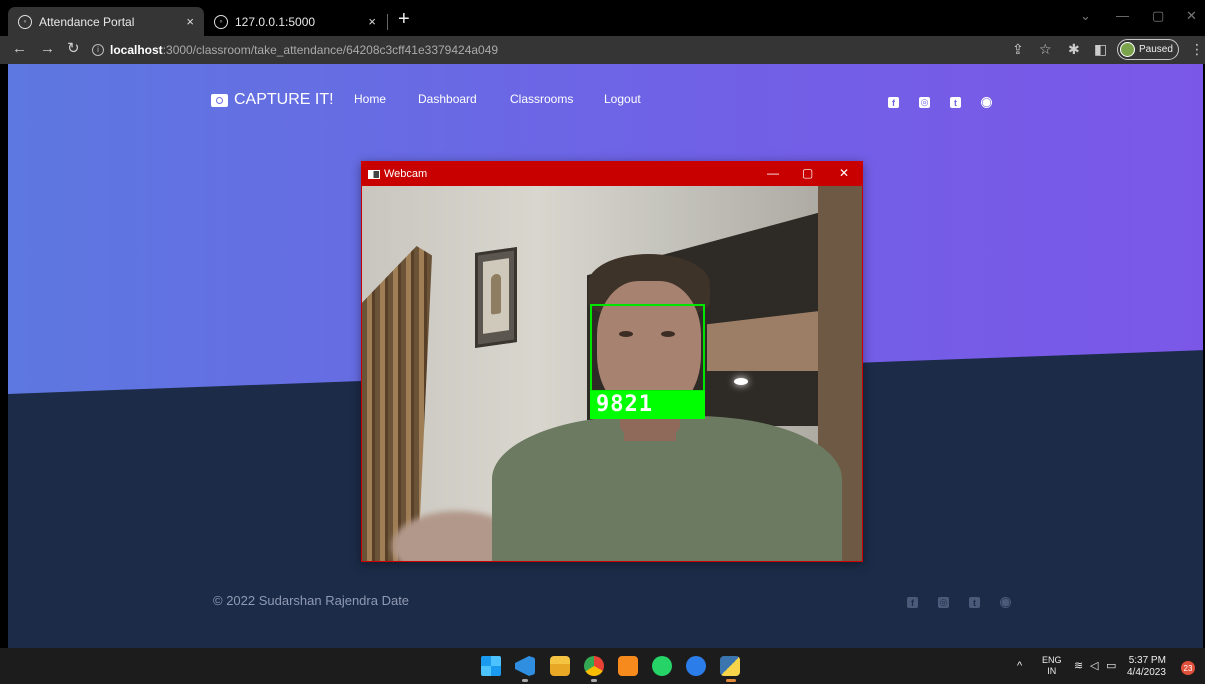 The height and width of the screenshot is (684, 1205). Describe the element at coordinates (1146, 672) in the screenshot. I see `clock-date: 4/4/2023` at that location.